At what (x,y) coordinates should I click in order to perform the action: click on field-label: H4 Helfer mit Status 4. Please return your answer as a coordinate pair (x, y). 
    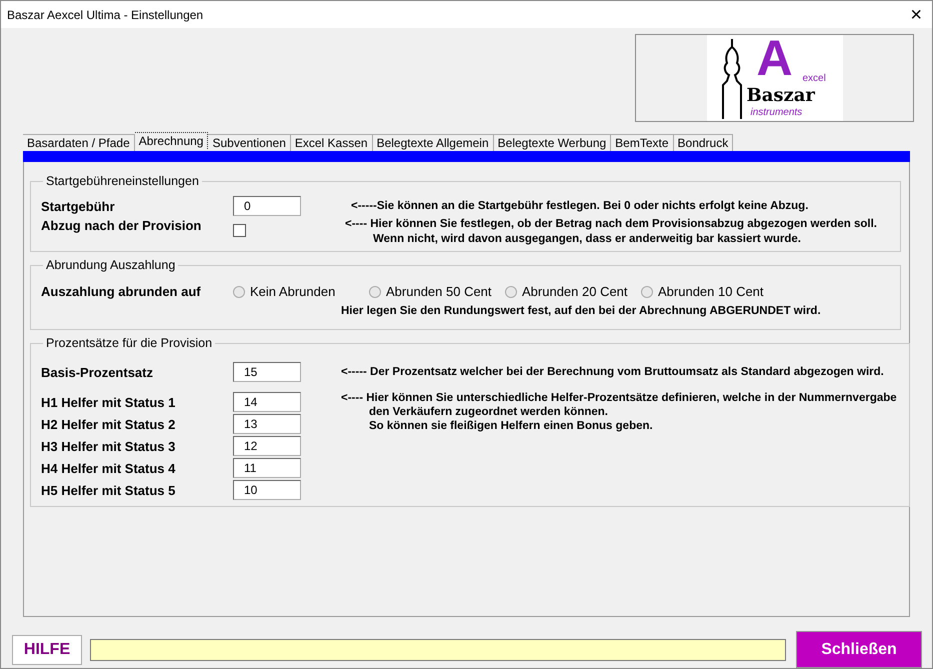
    Looking at the image, I should click on (108, 468).